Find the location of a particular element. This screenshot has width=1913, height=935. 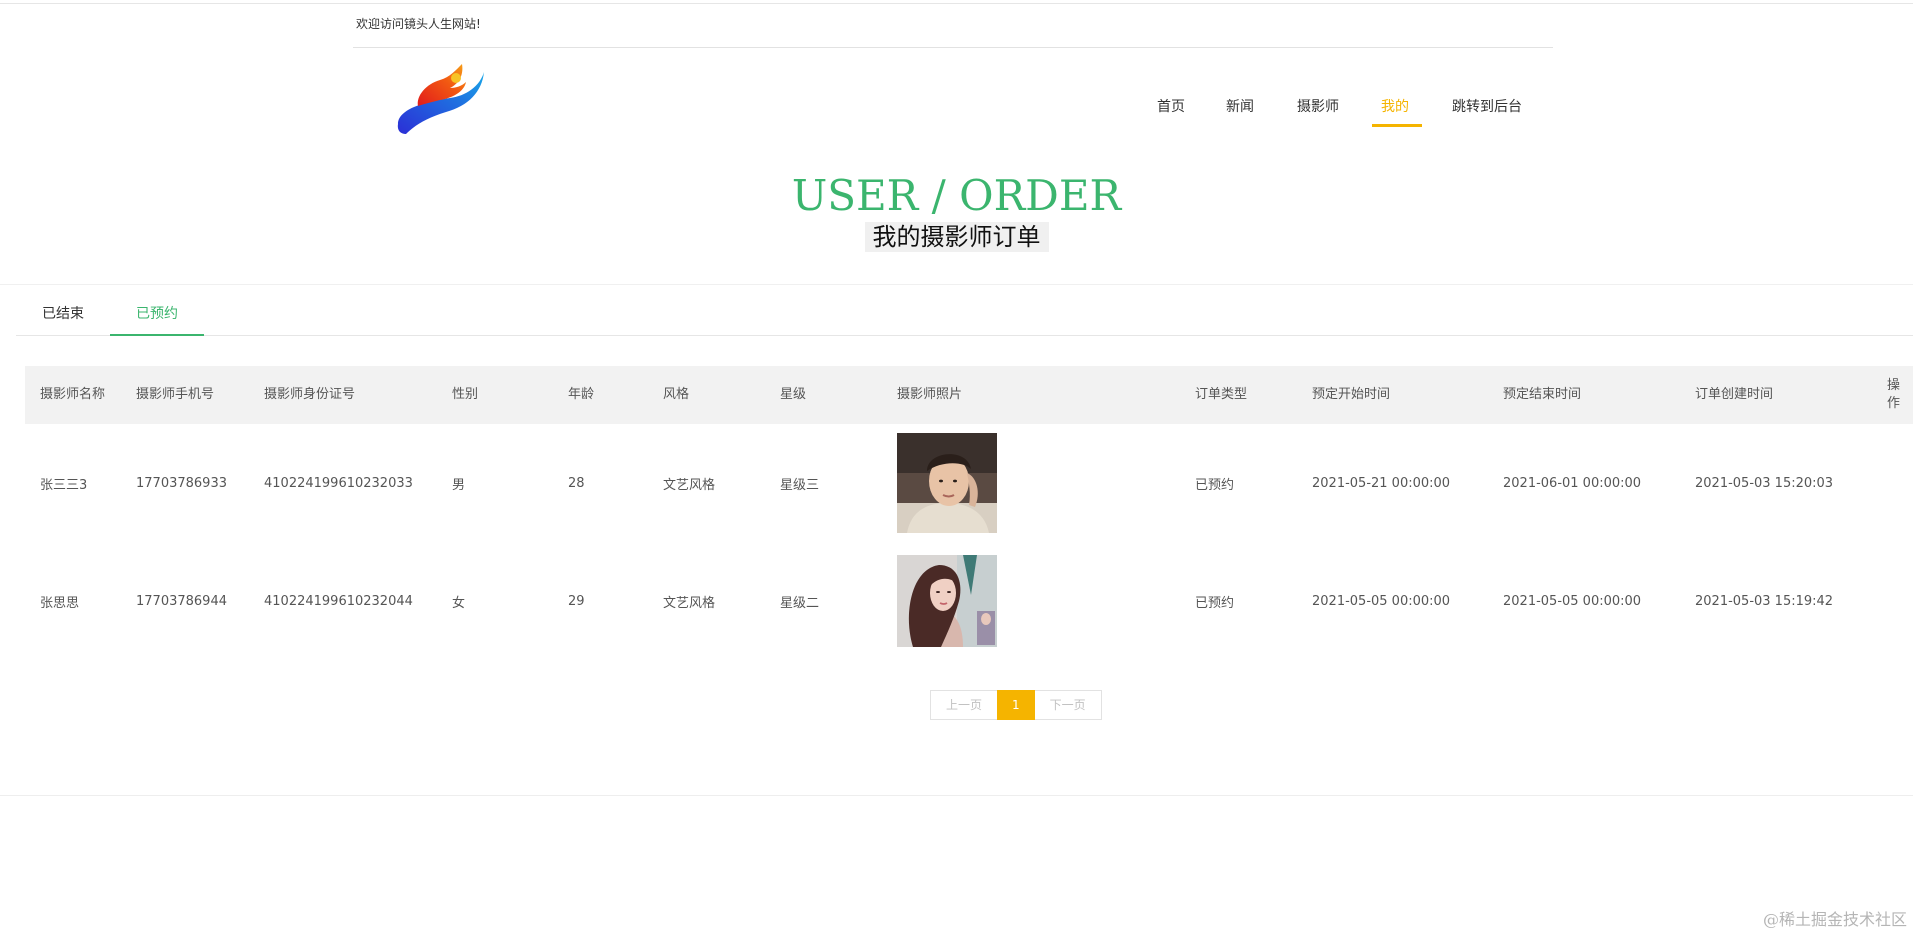

cell-end-time: 2021-05-05 00:00:00 is located at coordinates (1572, 601).